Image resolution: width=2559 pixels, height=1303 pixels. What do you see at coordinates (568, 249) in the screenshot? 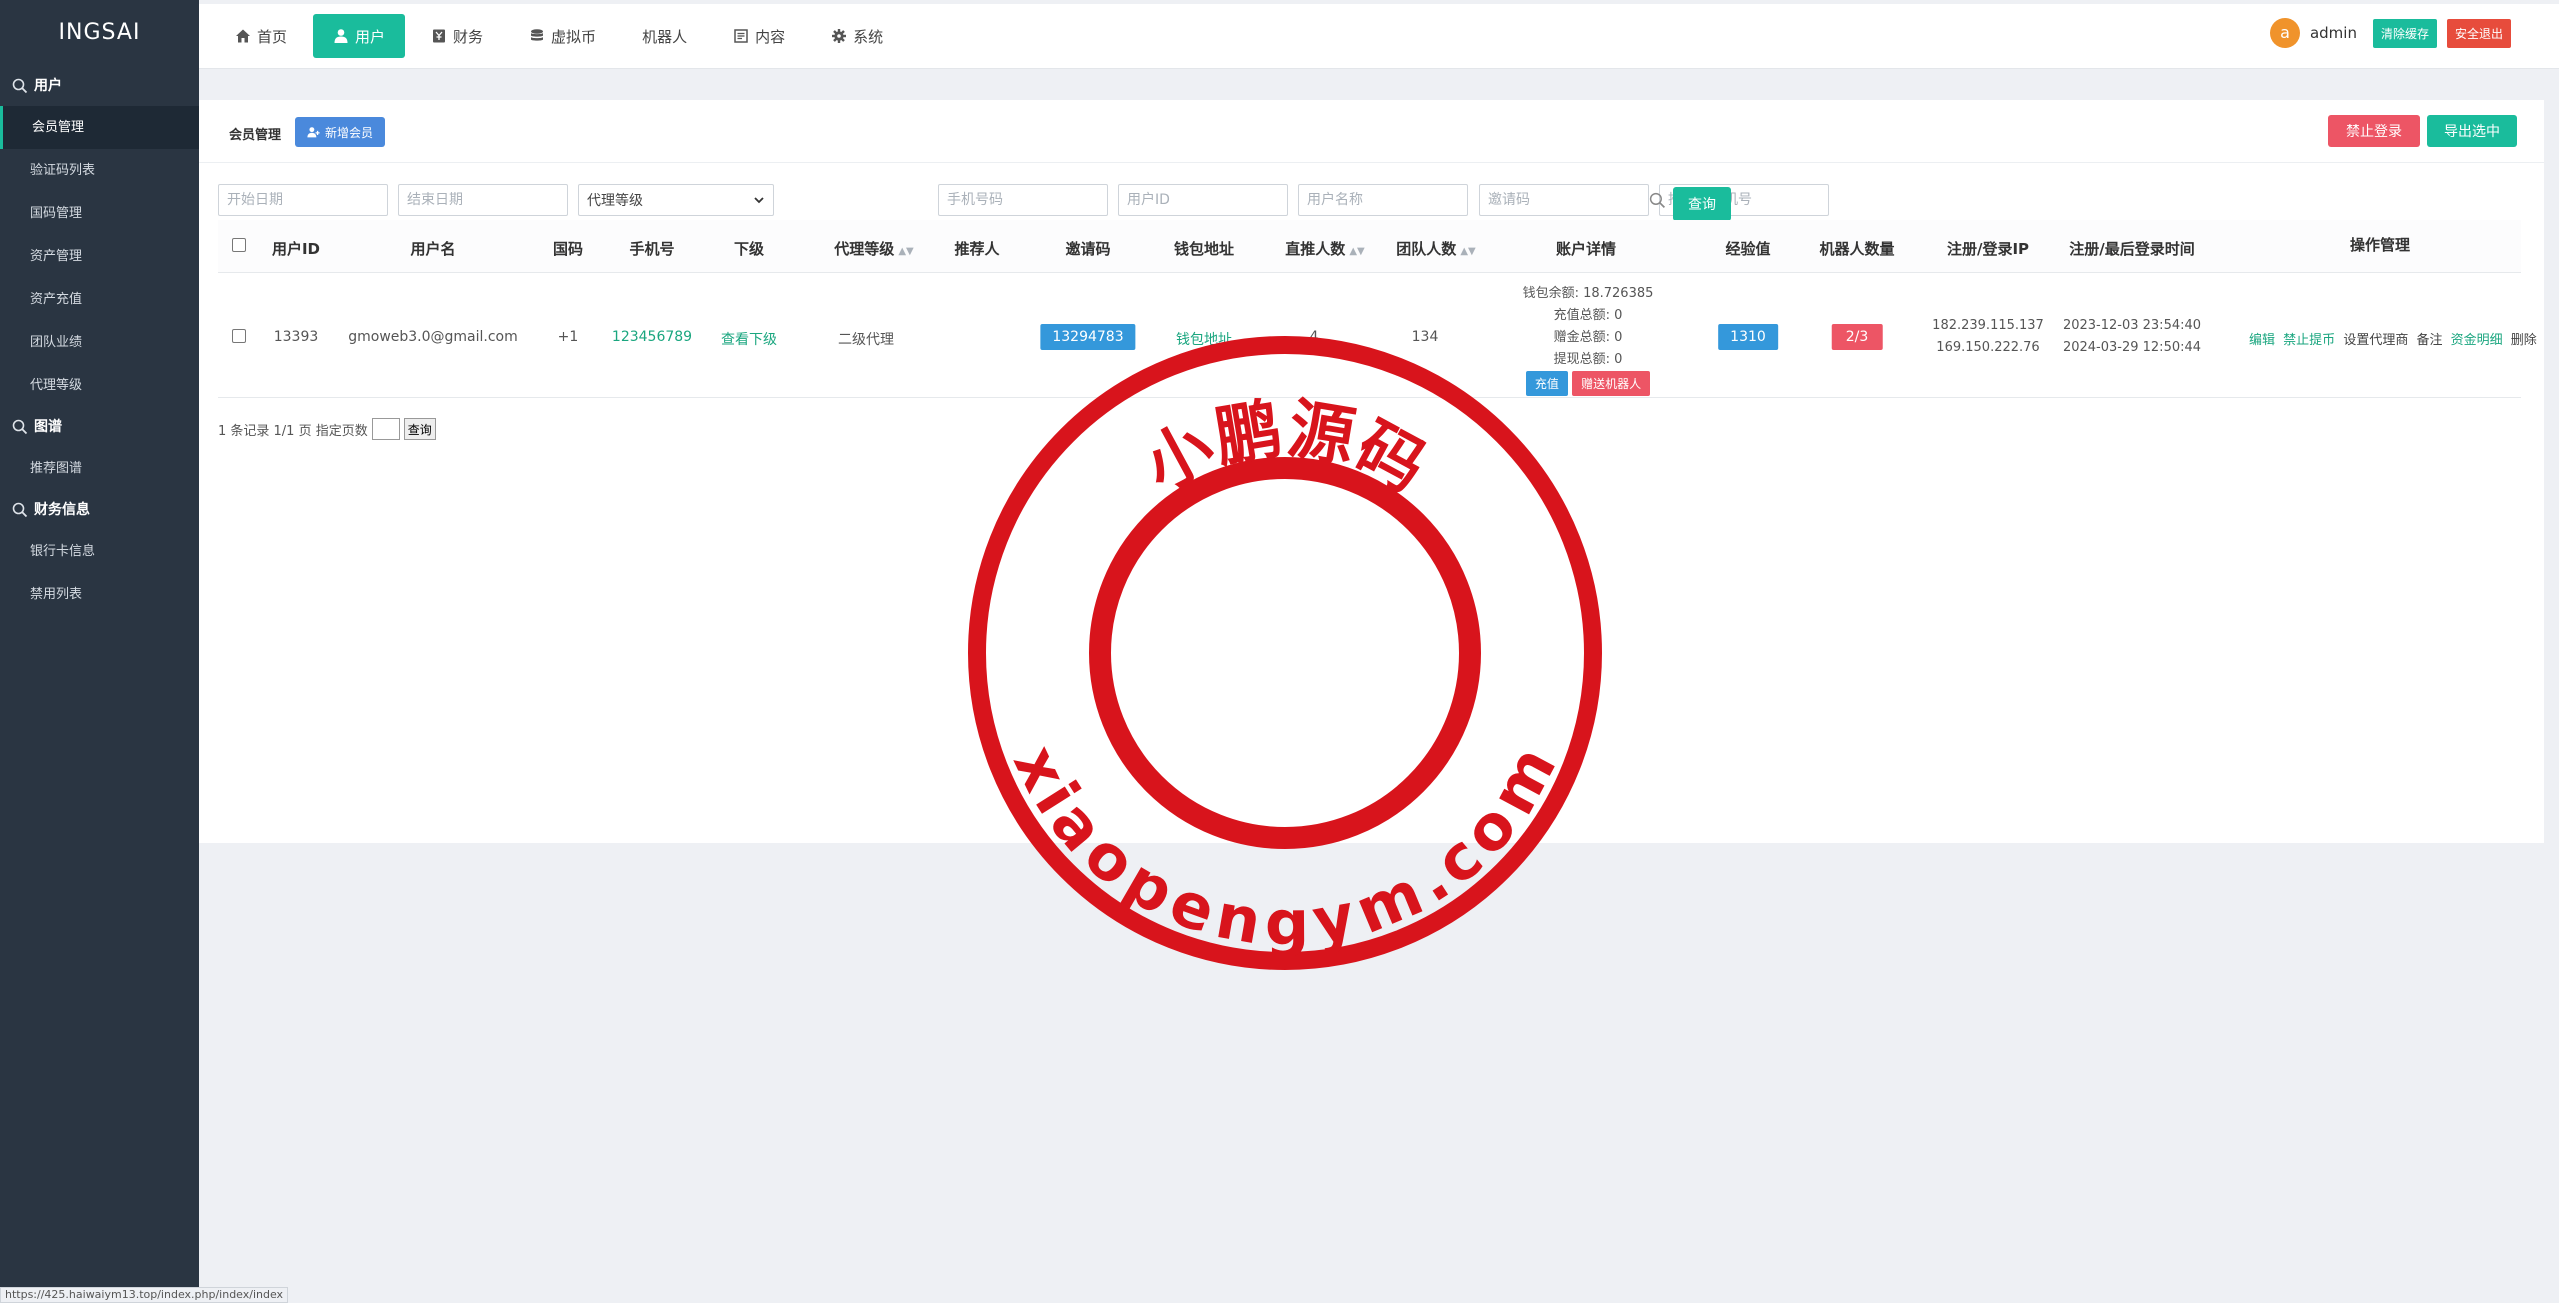
I see `th-country-code: 国码` at bounding box center [568, 249].